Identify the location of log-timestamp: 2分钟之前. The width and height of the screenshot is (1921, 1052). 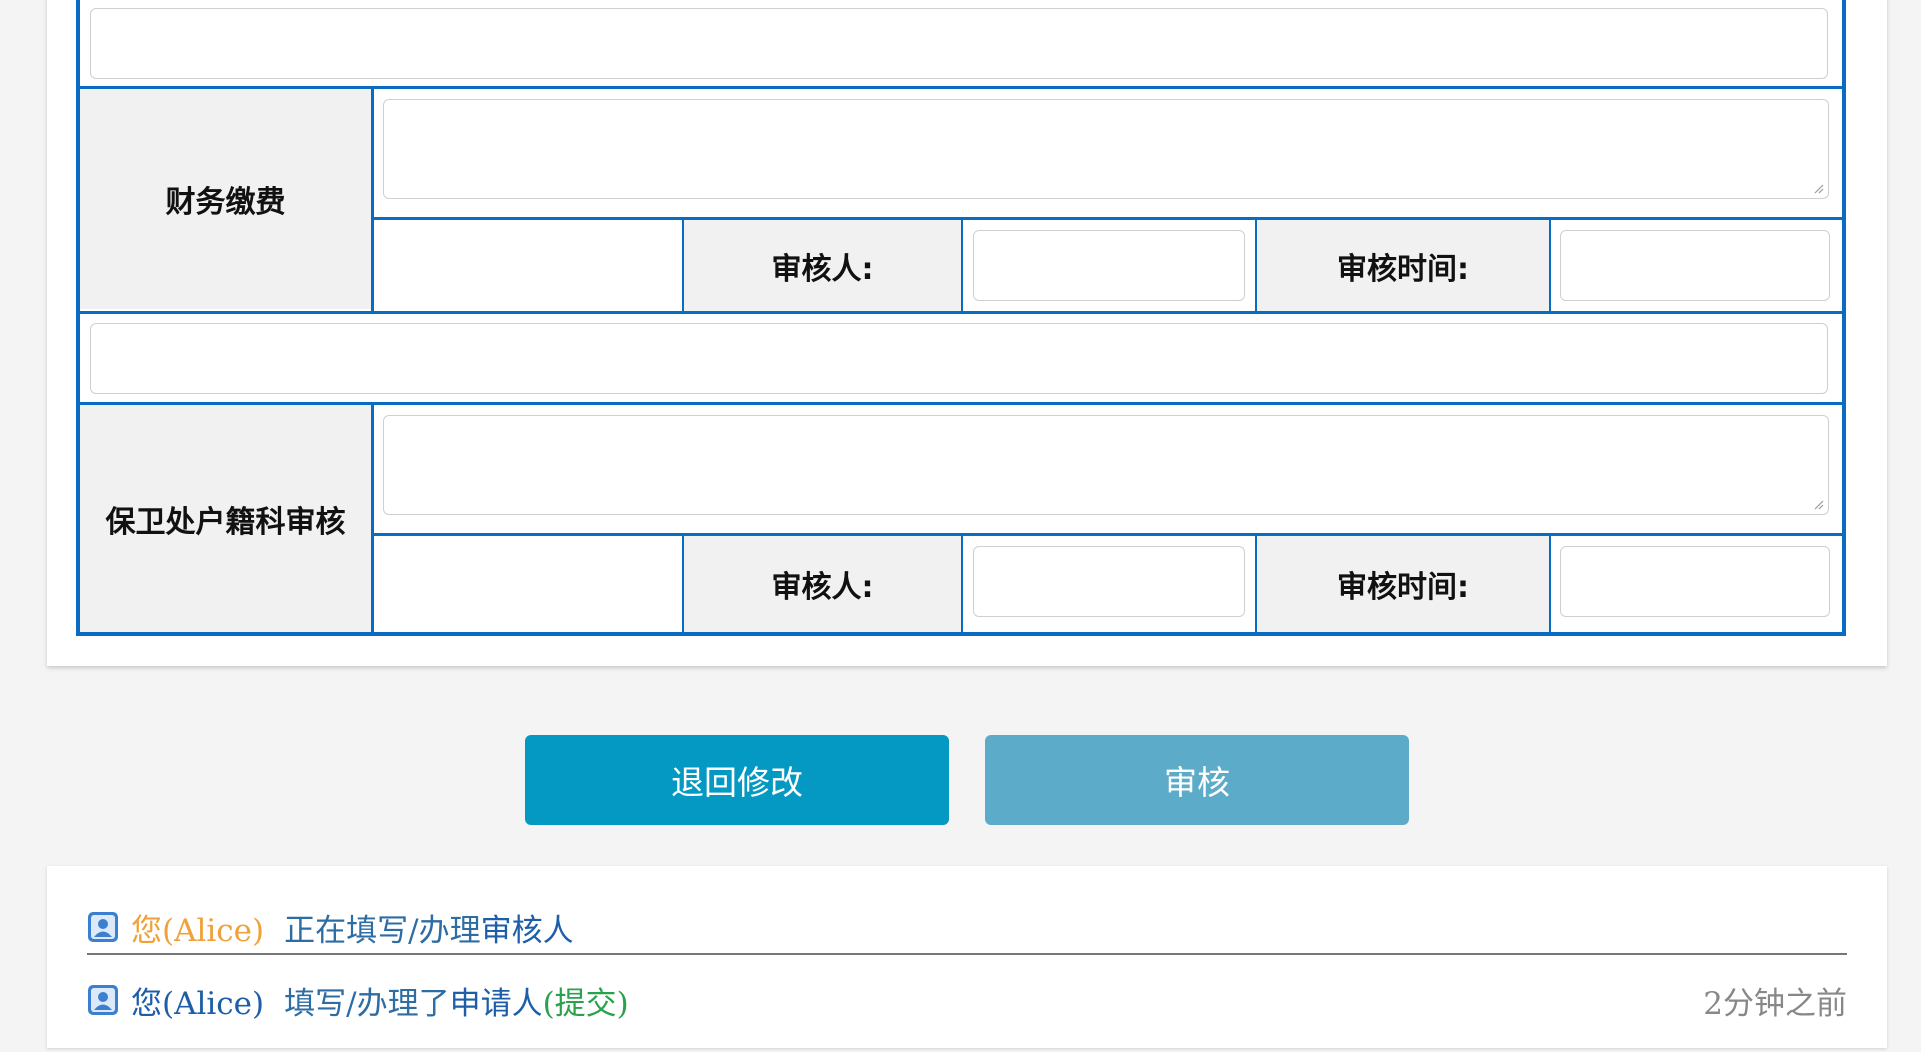
(1775, 1003).